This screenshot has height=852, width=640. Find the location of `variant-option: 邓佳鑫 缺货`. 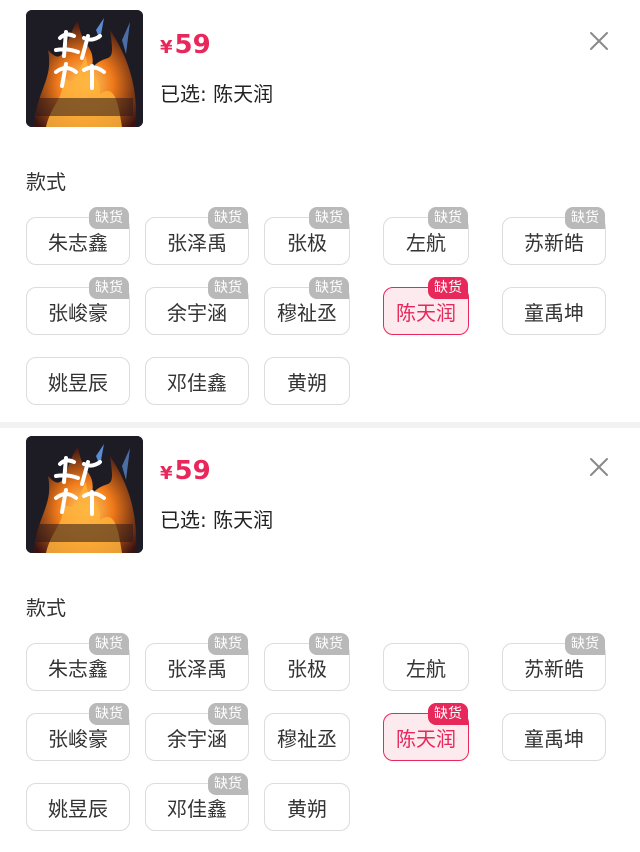

variant-option: 邓佳鑫 缺货 is located at coordinates (197, 802).